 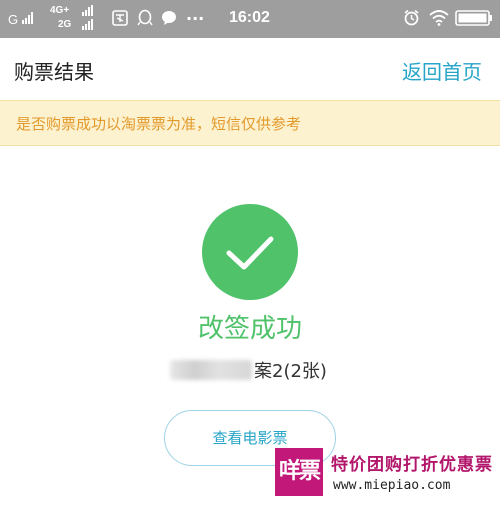 What do you see at coordinates (412, 465) in the screenshot?
I see `watermark-slogan: 特价团购打折优惠票` at bounding box center [412, 465].